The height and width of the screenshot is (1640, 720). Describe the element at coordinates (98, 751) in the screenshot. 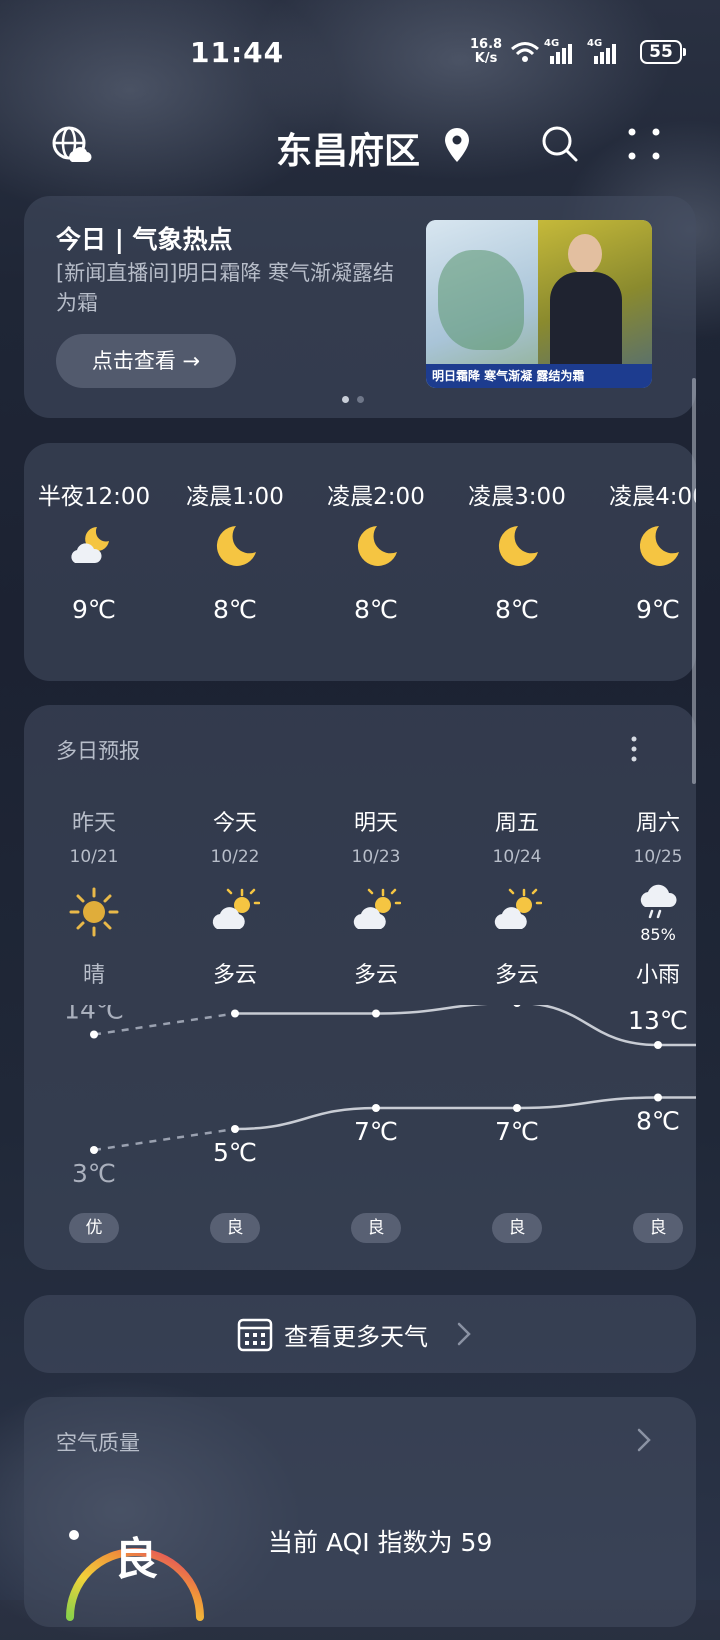

I see `forecast-title: 多日预报` at that location.